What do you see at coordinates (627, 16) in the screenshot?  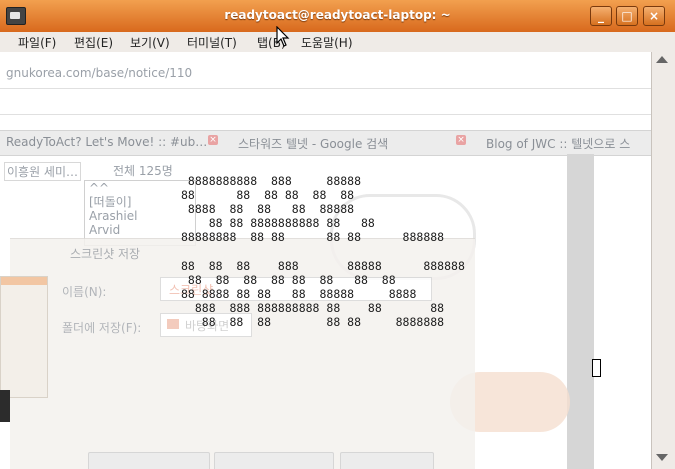 I see `maximize-button: □` at bounding box center [627, 16].